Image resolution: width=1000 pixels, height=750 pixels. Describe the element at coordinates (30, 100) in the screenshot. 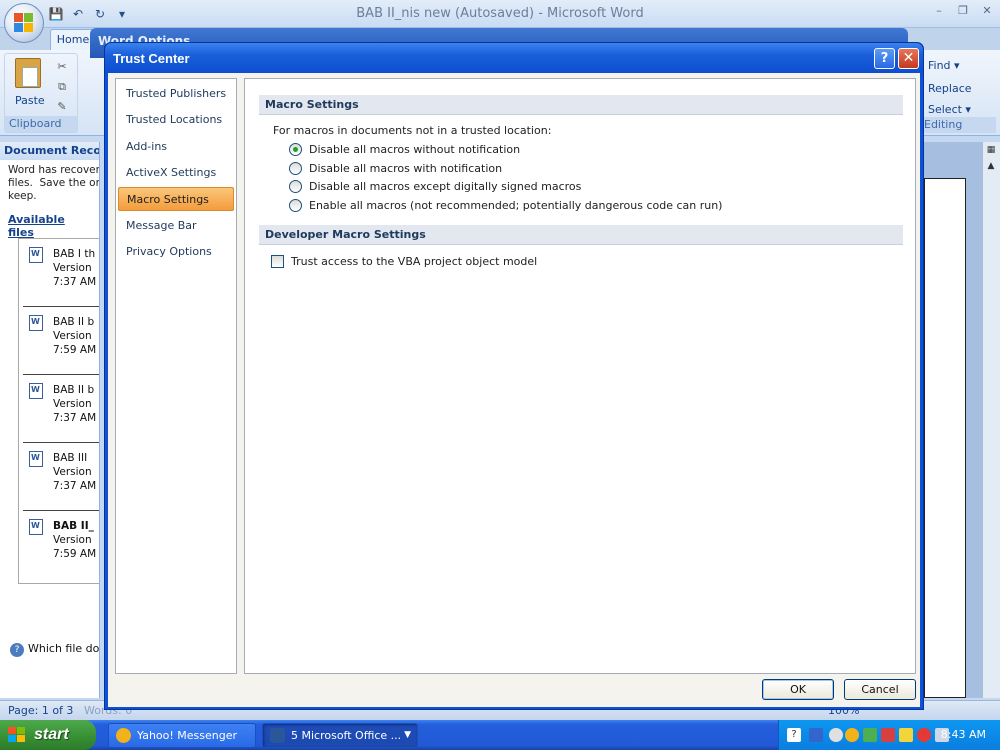

I see `paste-button-label: Paste` at that location.